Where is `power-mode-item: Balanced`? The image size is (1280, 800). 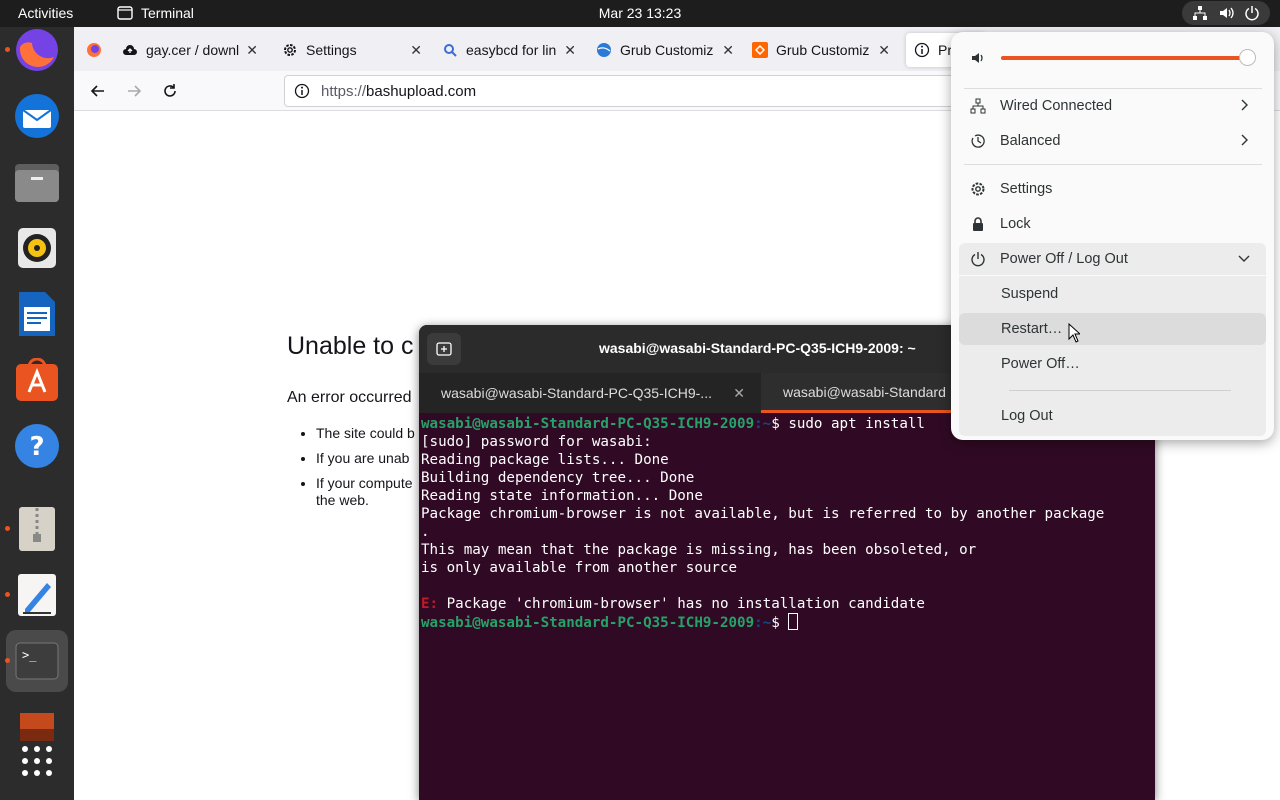 power-mode-item: Balanced is located at coordinates (1112, 141).